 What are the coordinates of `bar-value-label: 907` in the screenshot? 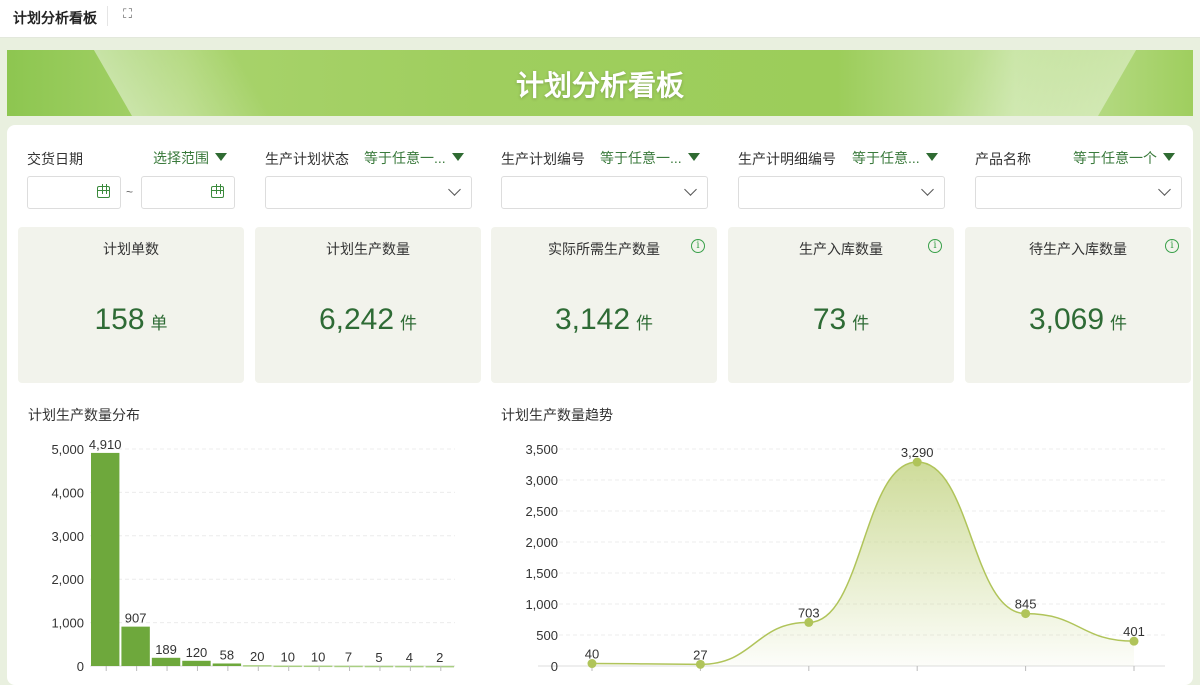 It's located at (136, 618).